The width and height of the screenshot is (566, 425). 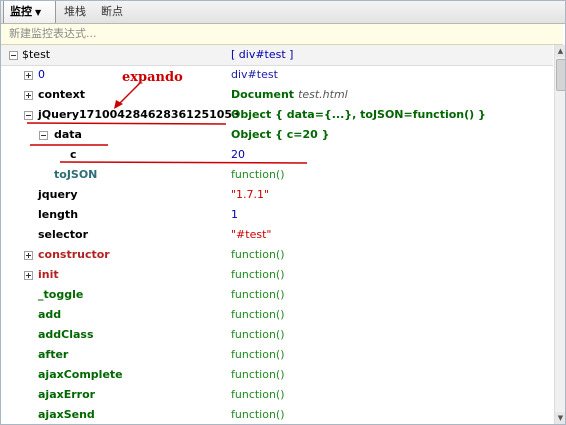 What do you see at coordinates (280, 134) in the screenshot?
I see `row-value: Object { c=20 }` at bounding box center [280, 134].